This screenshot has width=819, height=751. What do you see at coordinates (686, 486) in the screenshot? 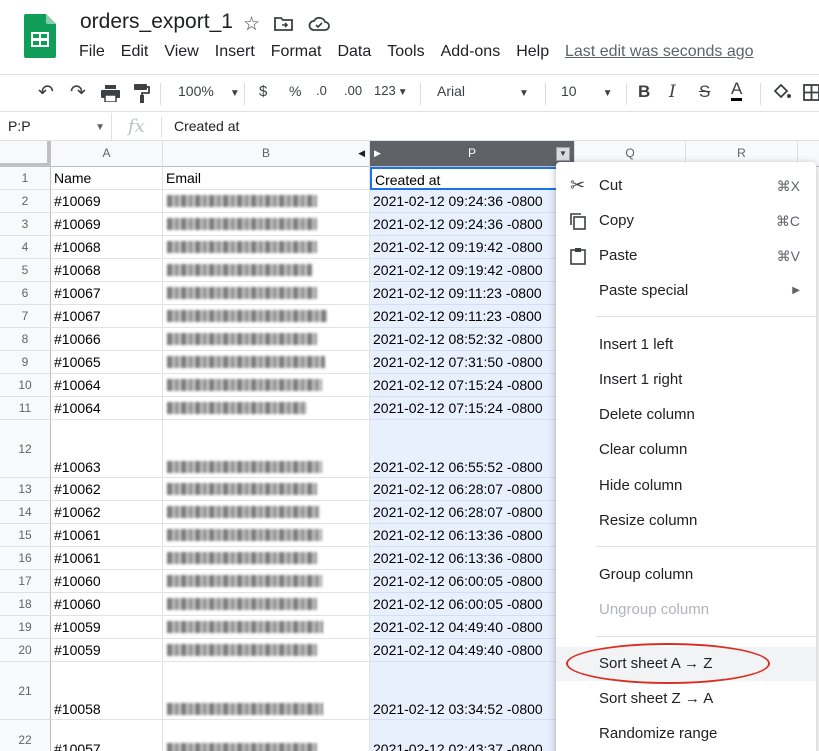
I see `menu-item-hide-column: Hide column` at bounding box center [686, 486].